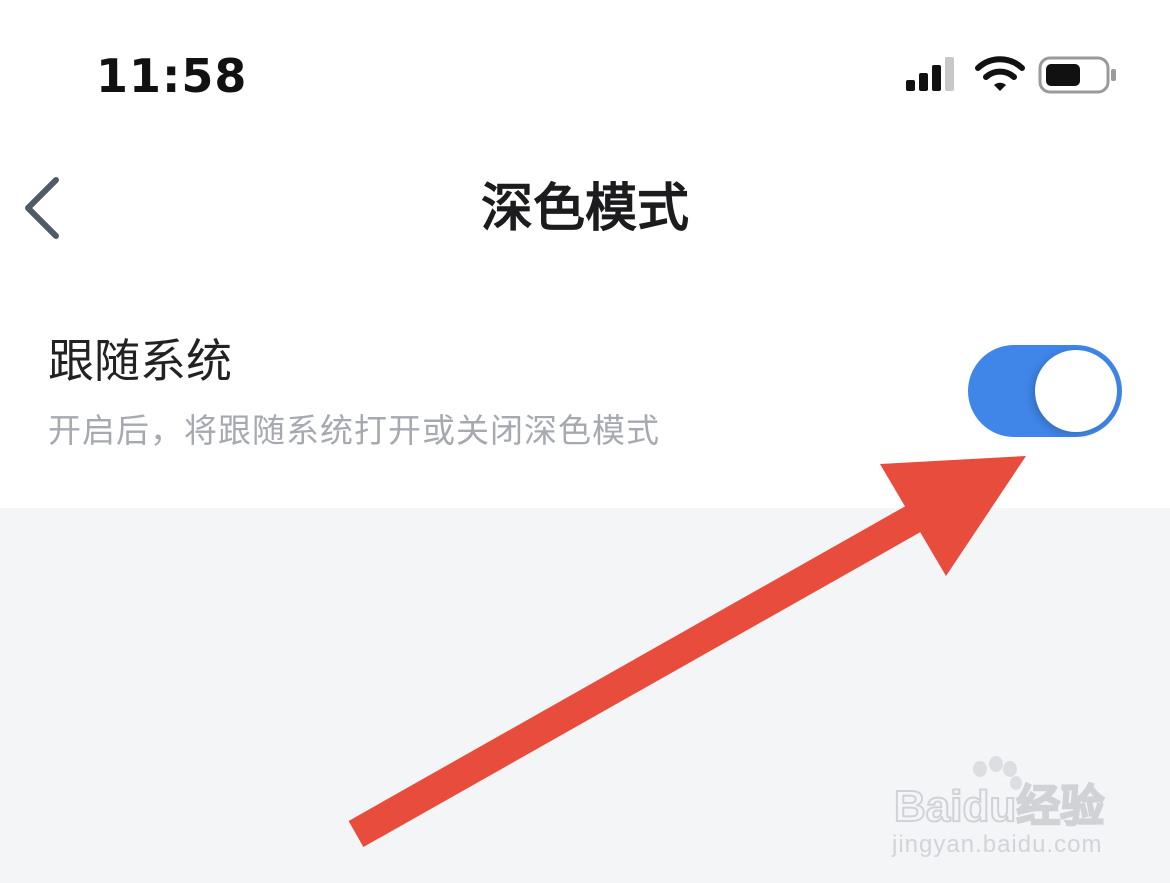 The image size is (1170, 883). What do you see at coordinates (584, 209) in the screenshot?
I see `page-title: 深色模式` at bounding box center [584, 209].